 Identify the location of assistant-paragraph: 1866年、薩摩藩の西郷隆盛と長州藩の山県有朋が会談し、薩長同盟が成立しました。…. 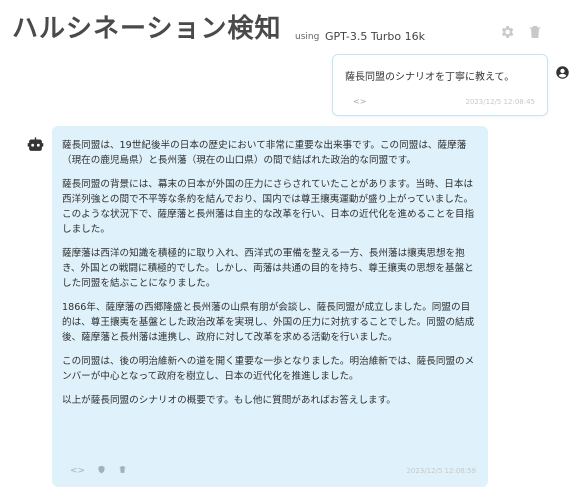
(268, 322).